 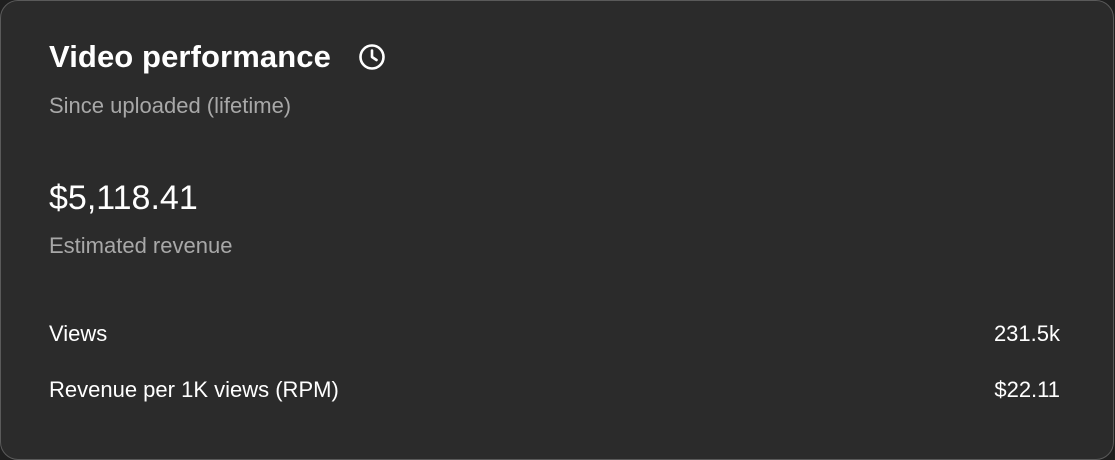 I want to click on card-header: Video performance, so click(x=218, y=57).